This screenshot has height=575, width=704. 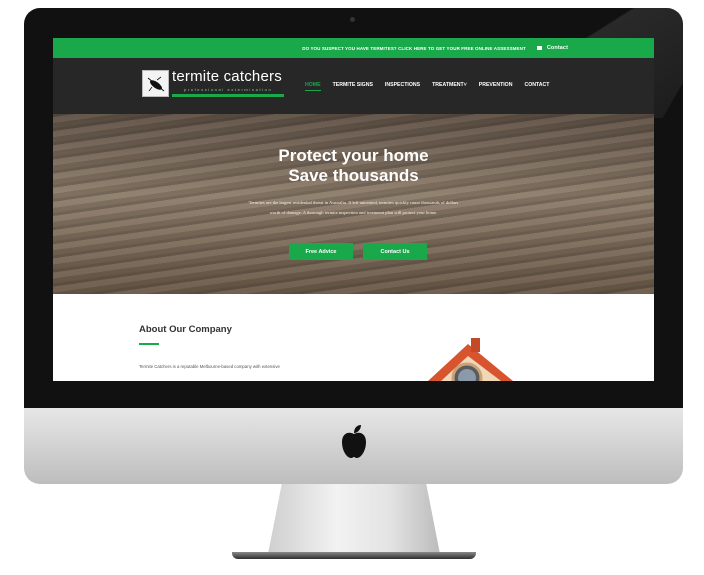 I want to click on logo-underline, so click(x=228, y=95).